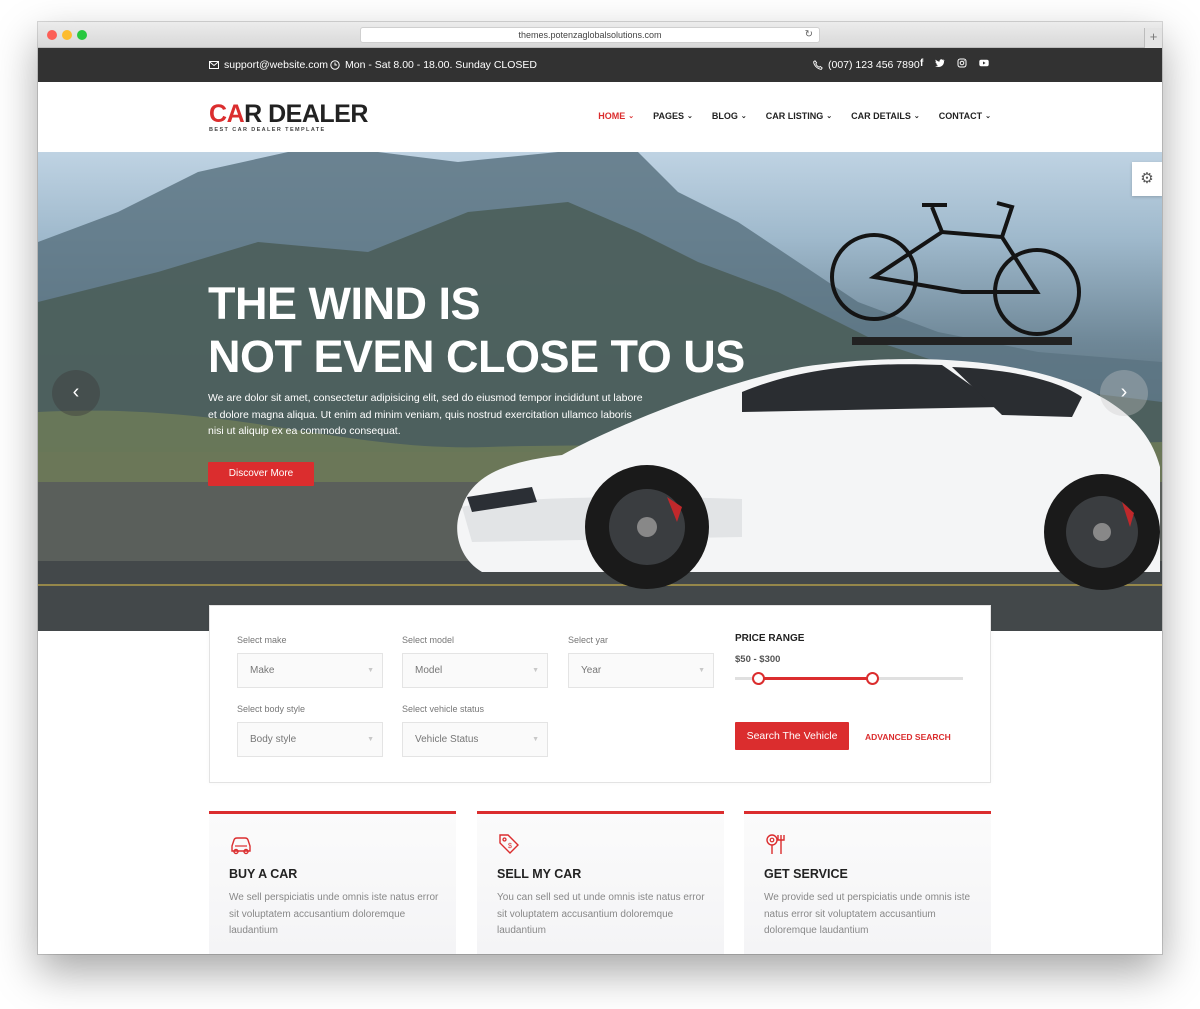  I want to click on new-tab-button: +, so click(1153, 38).